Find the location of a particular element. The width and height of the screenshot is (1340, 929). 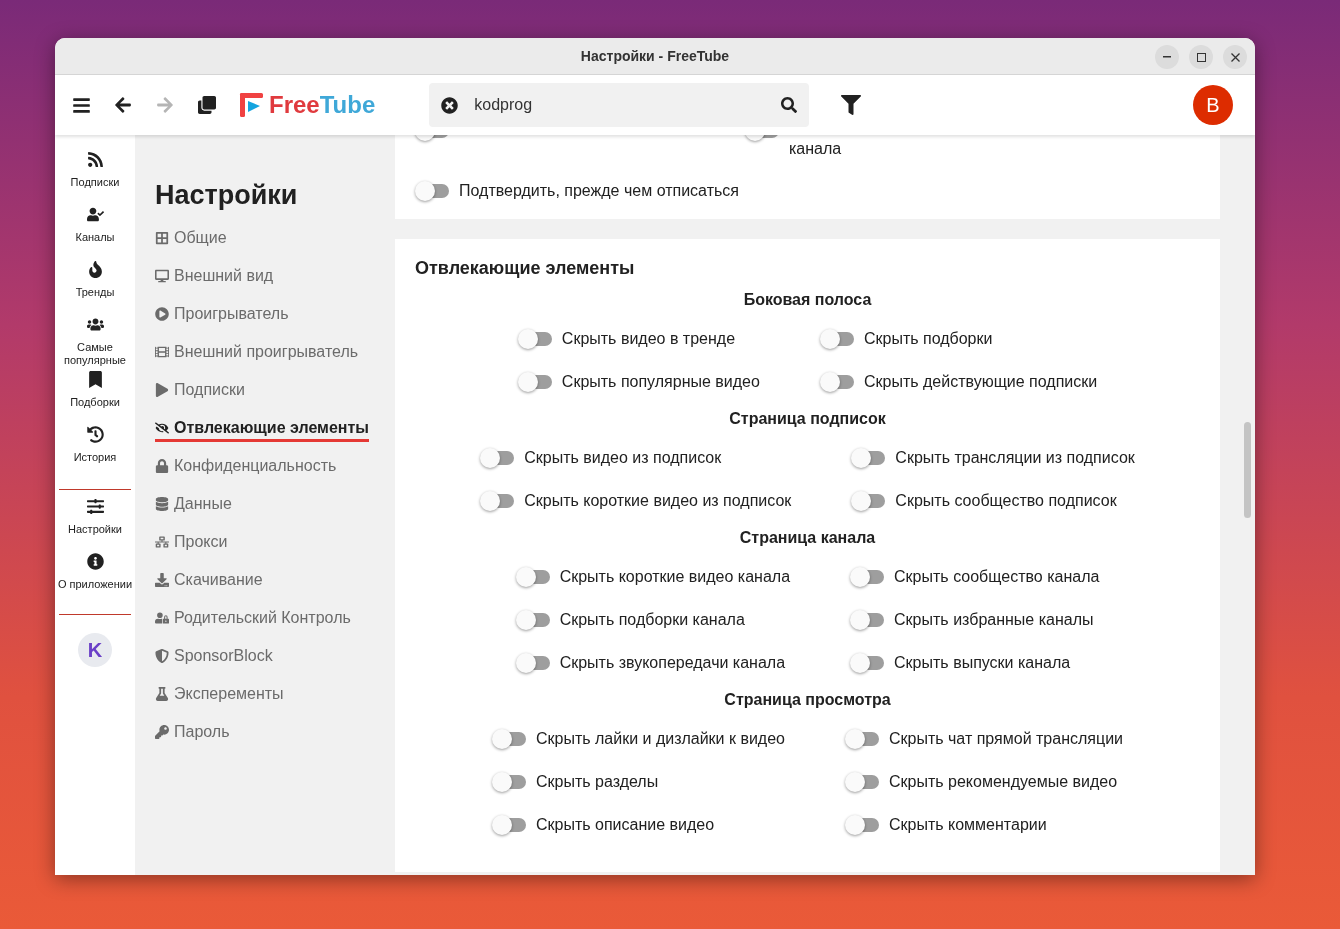

settings-menu-item: Внешний проигрыватель is located at coordinates (257, 352).